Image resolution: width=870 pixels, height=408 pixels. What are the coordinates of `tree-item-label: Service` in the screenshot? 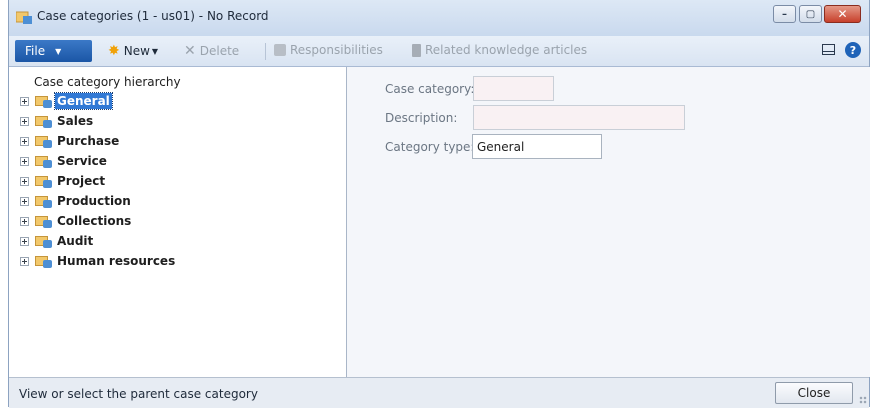 It's located at (82, 161).